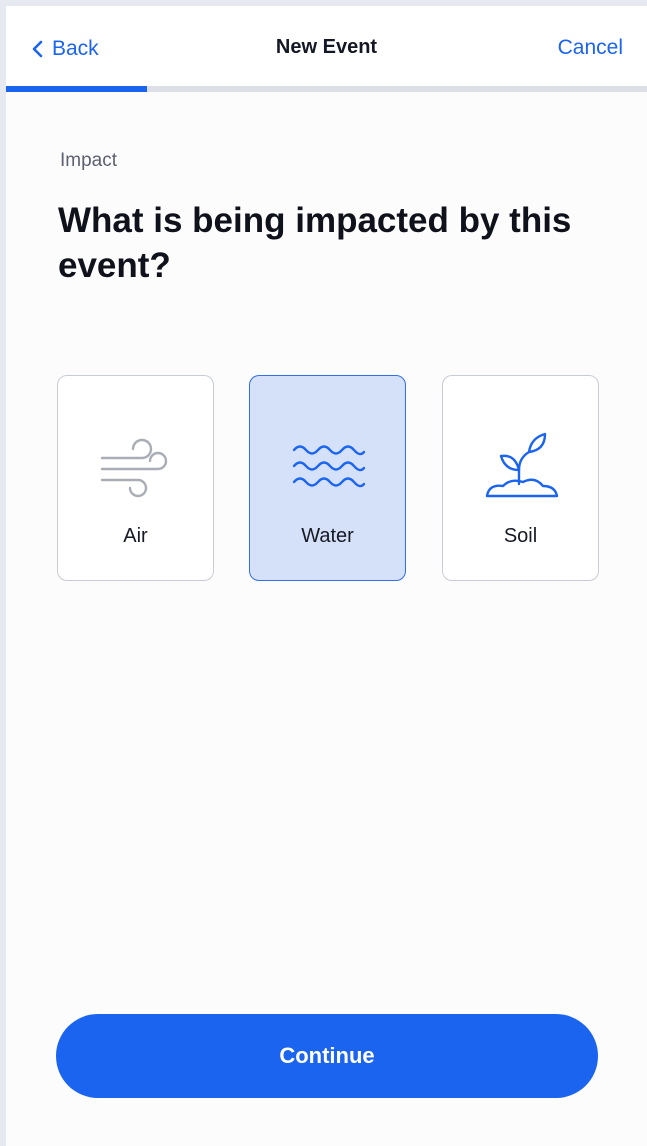  I want to click on question-heading: What is being impacted by this event?, so click(315, 243).